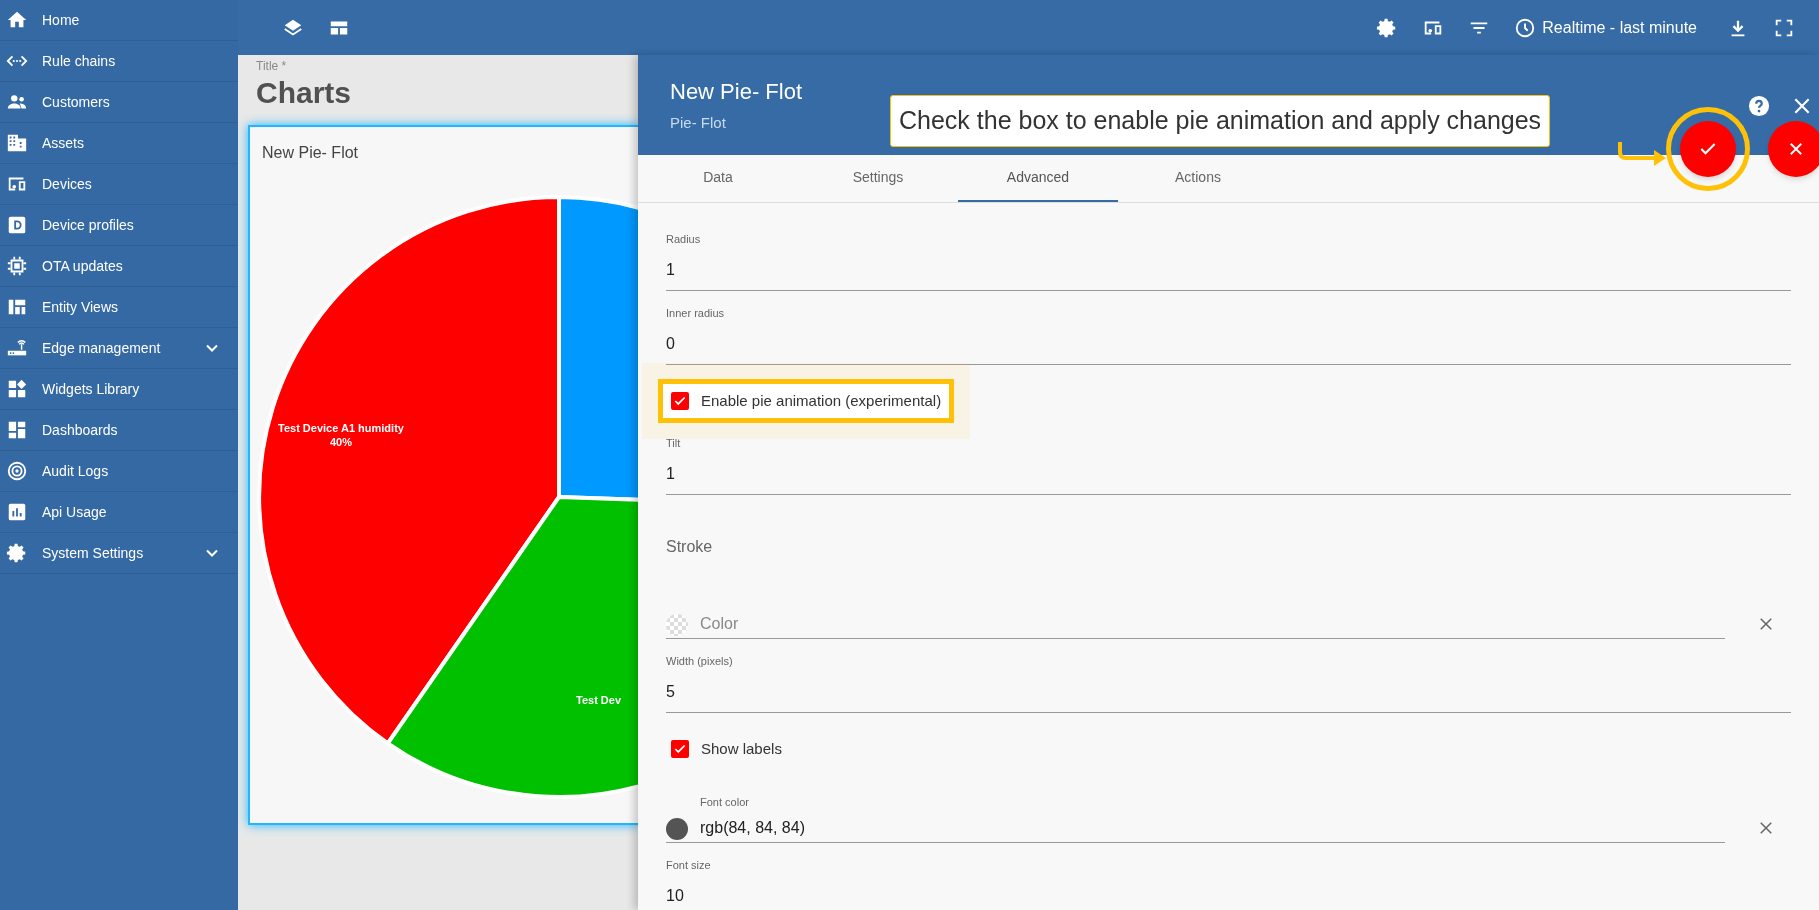 The image size is (1819, 910). What do you see at coordinates (310, 153) in the screenshot?
I see `widget-title: New Pie- Flot` at bounding box center [310, 153].